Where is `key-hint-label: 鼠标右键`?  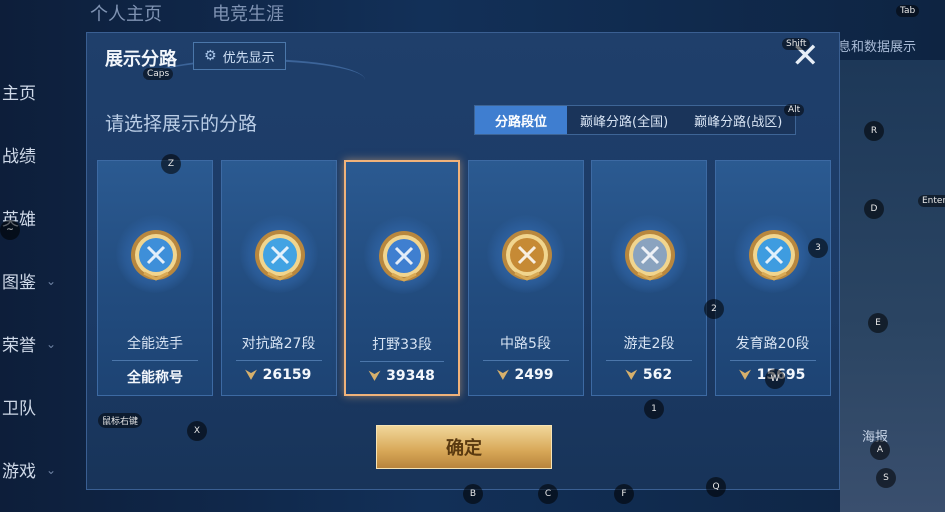
key-hint-label: 鼠标右键 is located at coordinates (120, 420).